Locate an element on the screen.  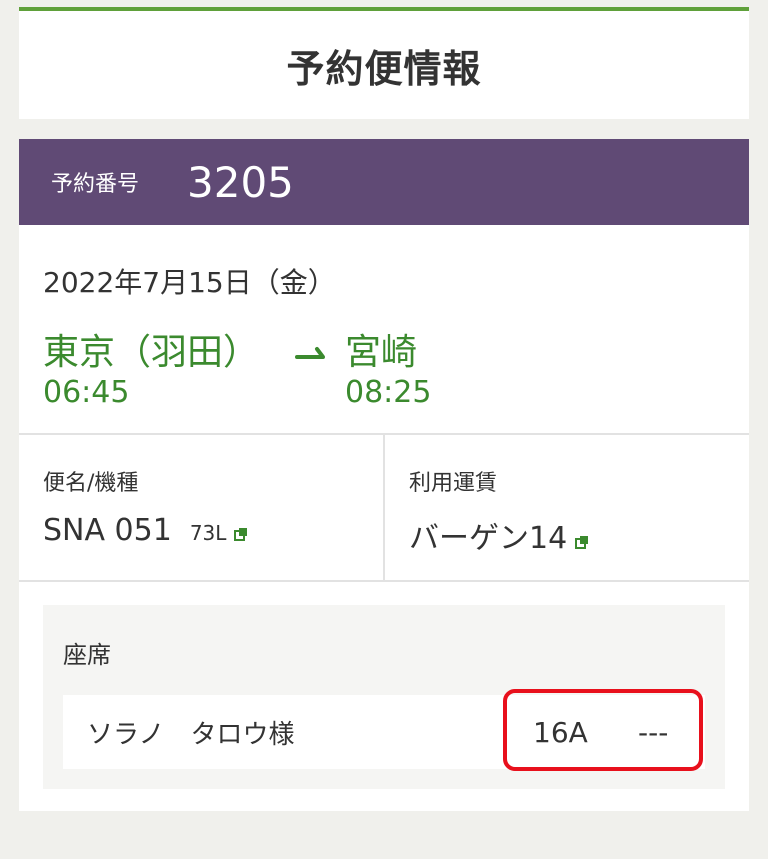
seat-row: ソラノ タロウ様 16A --- is located at coordinates (384, 730).